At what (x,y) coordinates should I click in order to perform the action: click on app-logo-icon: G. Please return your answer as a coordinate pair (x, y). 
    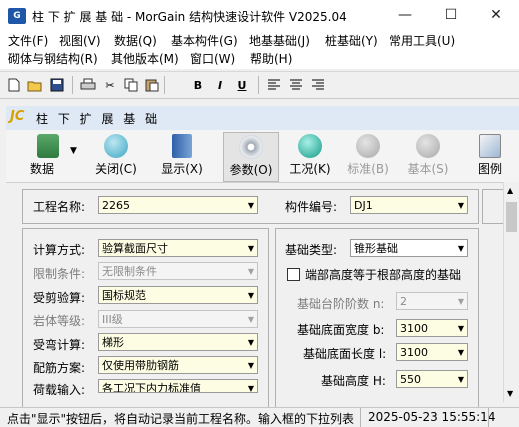
    Looking at the image, I should click on (17, 16).